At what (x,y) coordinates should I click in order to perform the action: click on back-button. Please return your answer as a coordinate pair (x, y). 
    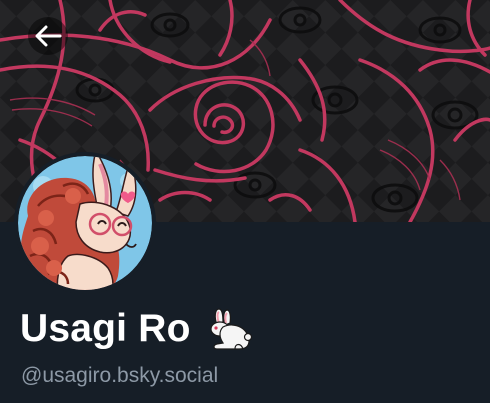
    Looking at the image, I should click on (48, 36).